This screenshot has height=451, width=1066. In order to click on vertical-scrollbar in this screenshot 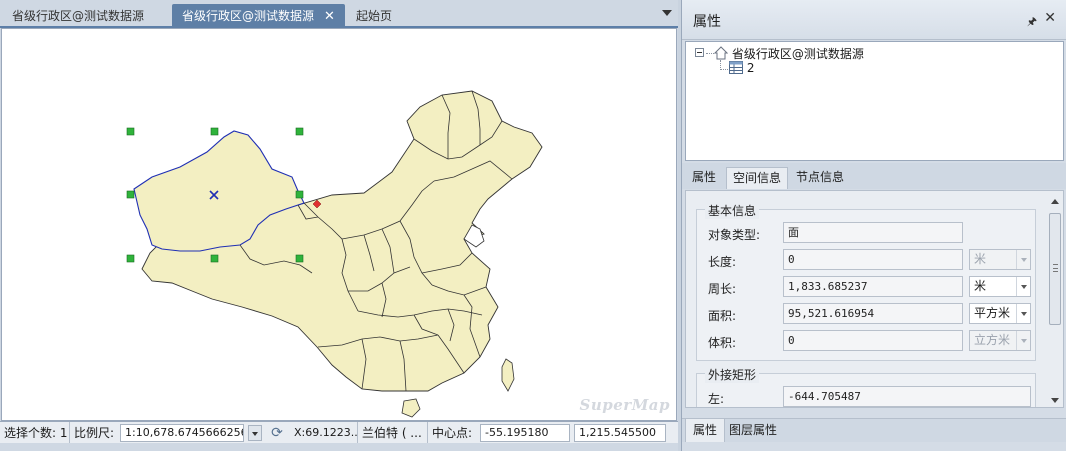, I will do `click(1055, 301)`.